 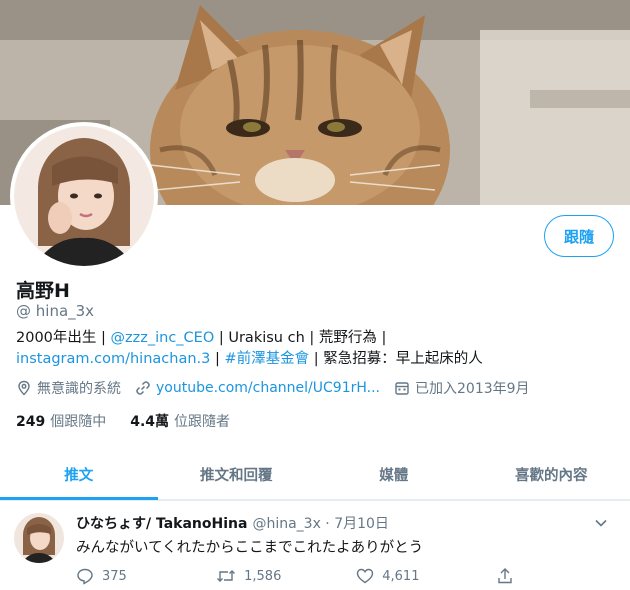 I want to click on calendar-icon, so click(x=402, y=388).